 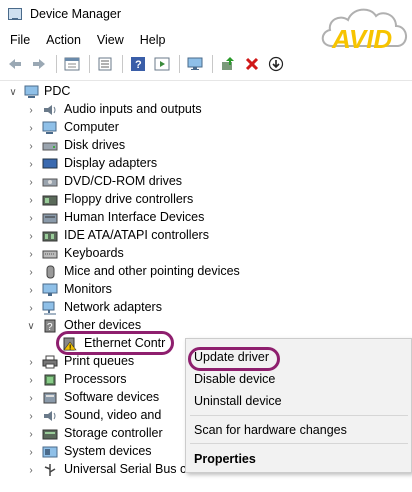 I want to click on mouse-icon, so click(x=50, y=272).